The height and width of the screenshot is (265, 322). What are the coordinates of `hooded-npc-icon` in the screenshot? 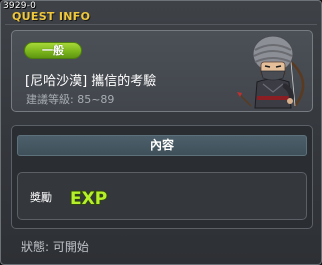 It's located at (271, 72).